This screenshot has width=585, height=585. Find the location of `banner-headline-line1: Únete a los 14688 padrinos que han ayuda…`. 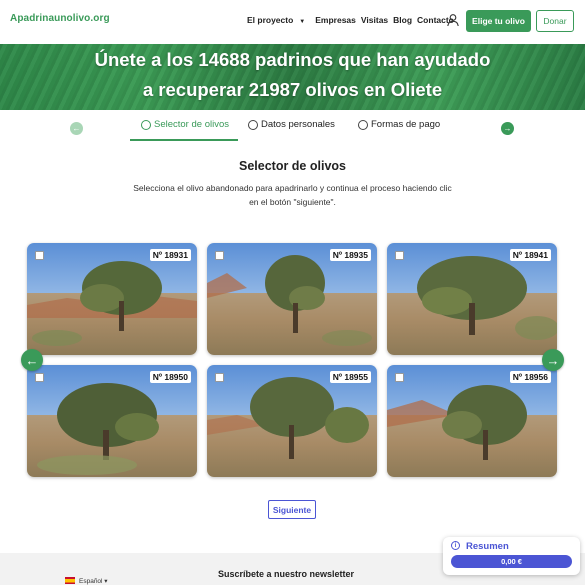

banner-headline-line1: Únete a los 14688 padrinos que han ayuda… is located at coordinates (292, 59).